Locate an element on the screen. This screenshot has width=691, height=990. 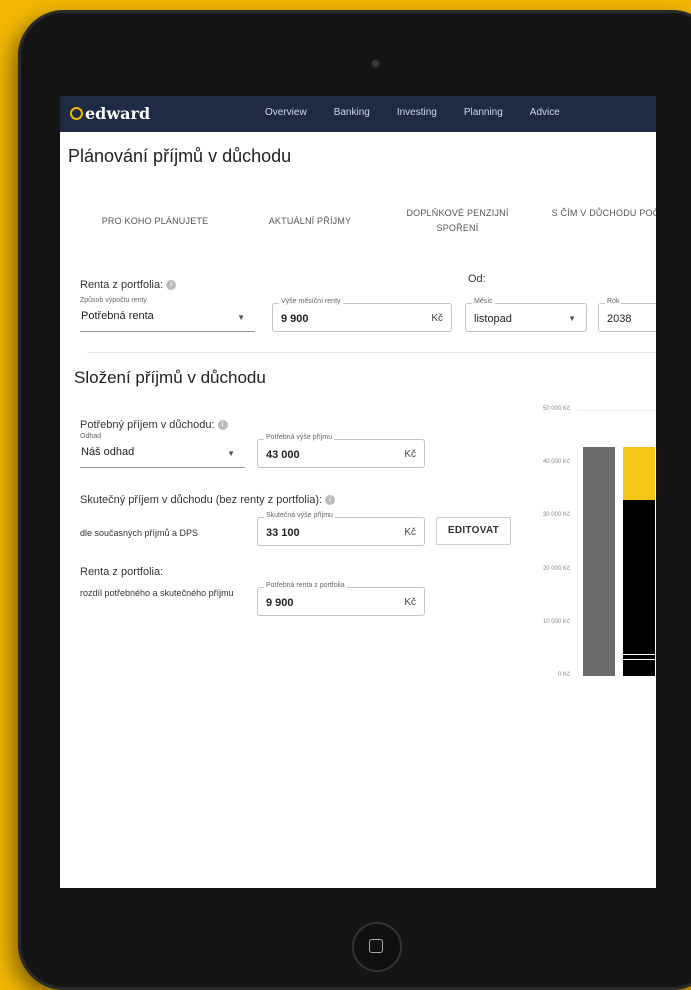
field-label: Rok is located at coordinates (613, 301).